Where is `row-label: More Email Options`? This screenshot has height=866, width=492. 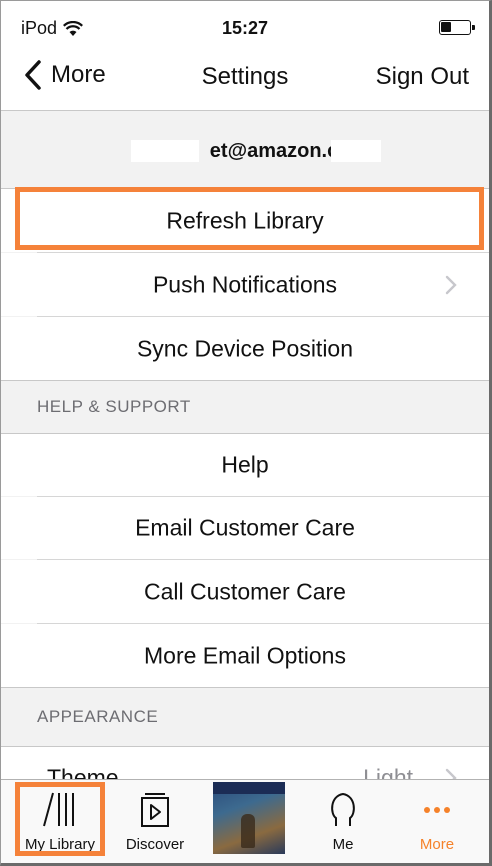
row-label: More Email Options is located at coordinates (245, 655).